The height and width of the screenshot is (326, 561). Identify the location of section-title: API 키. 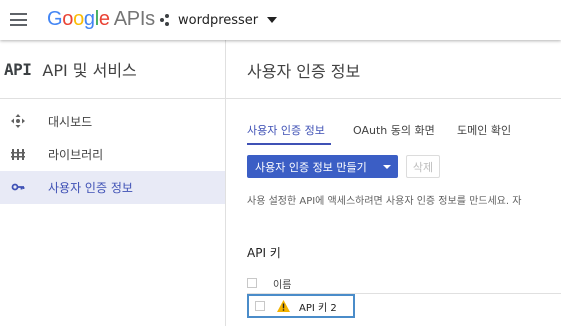
(264, 253).